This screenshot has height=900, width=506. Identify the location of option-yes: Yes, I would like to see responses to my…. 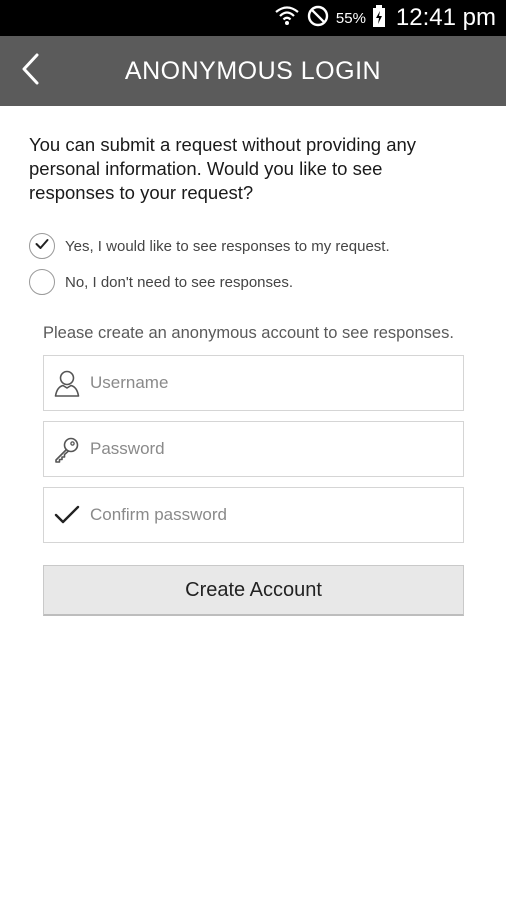
(209, 246).